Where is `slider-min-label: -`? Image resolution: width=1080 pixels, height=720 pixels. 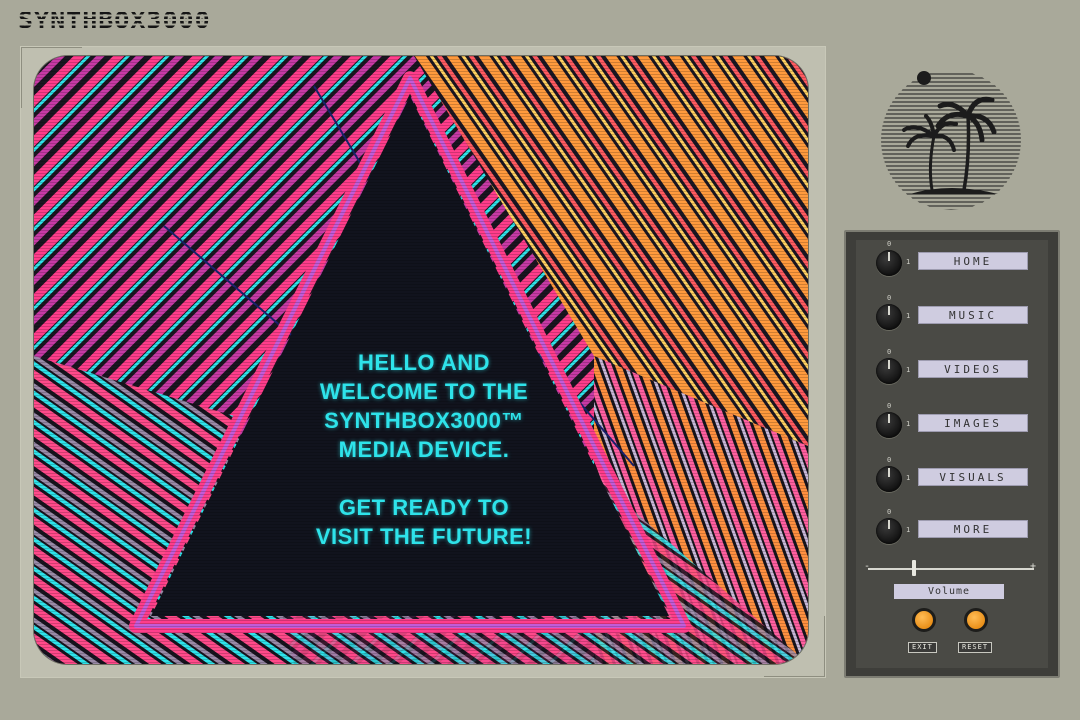 slider-min-label: - is located at coordinates (867, 566).